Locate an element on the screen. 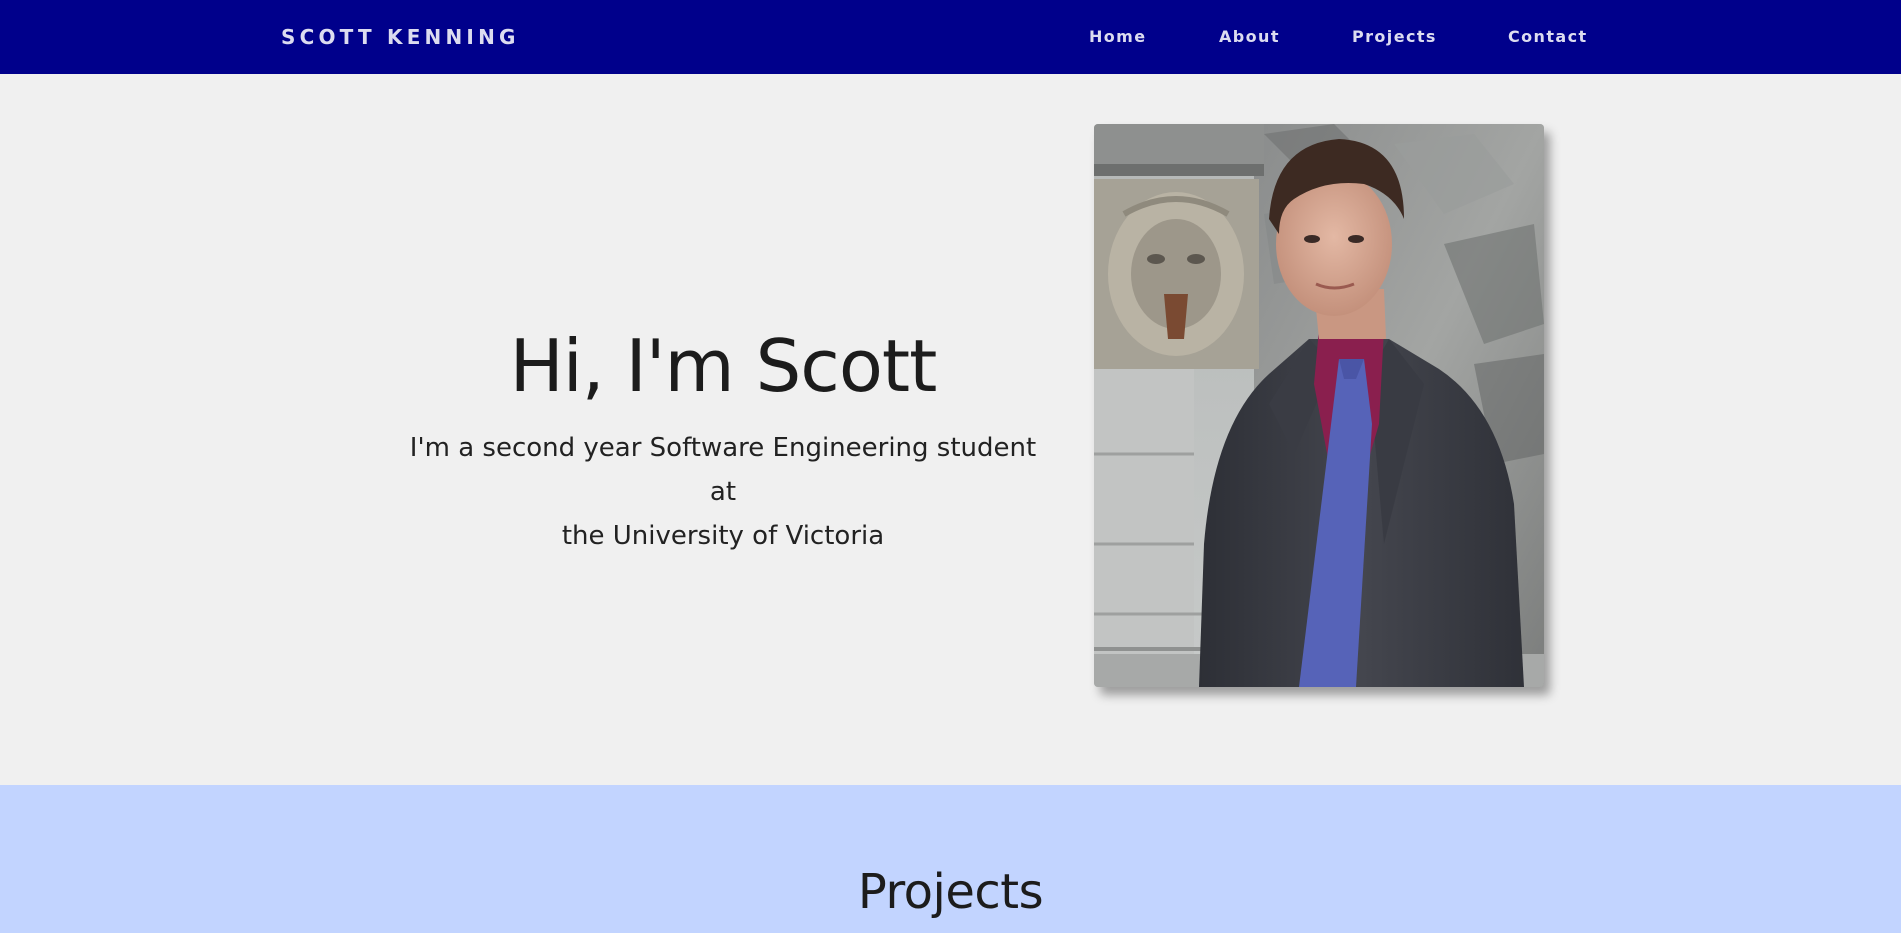 The image size is (1901, 933). brand-logo-link: SCOTT KENNING is located at coordinates (400, 37).